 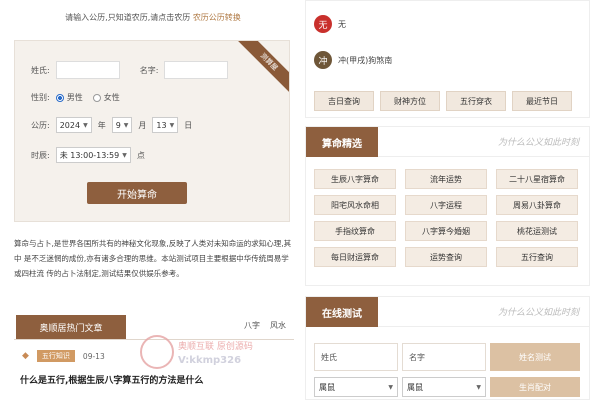 What do you see at coordinates (535, 387) in the screenshot?
I see `zodiac-pair-button: 生肖配对` at bounding box center [535, 387].